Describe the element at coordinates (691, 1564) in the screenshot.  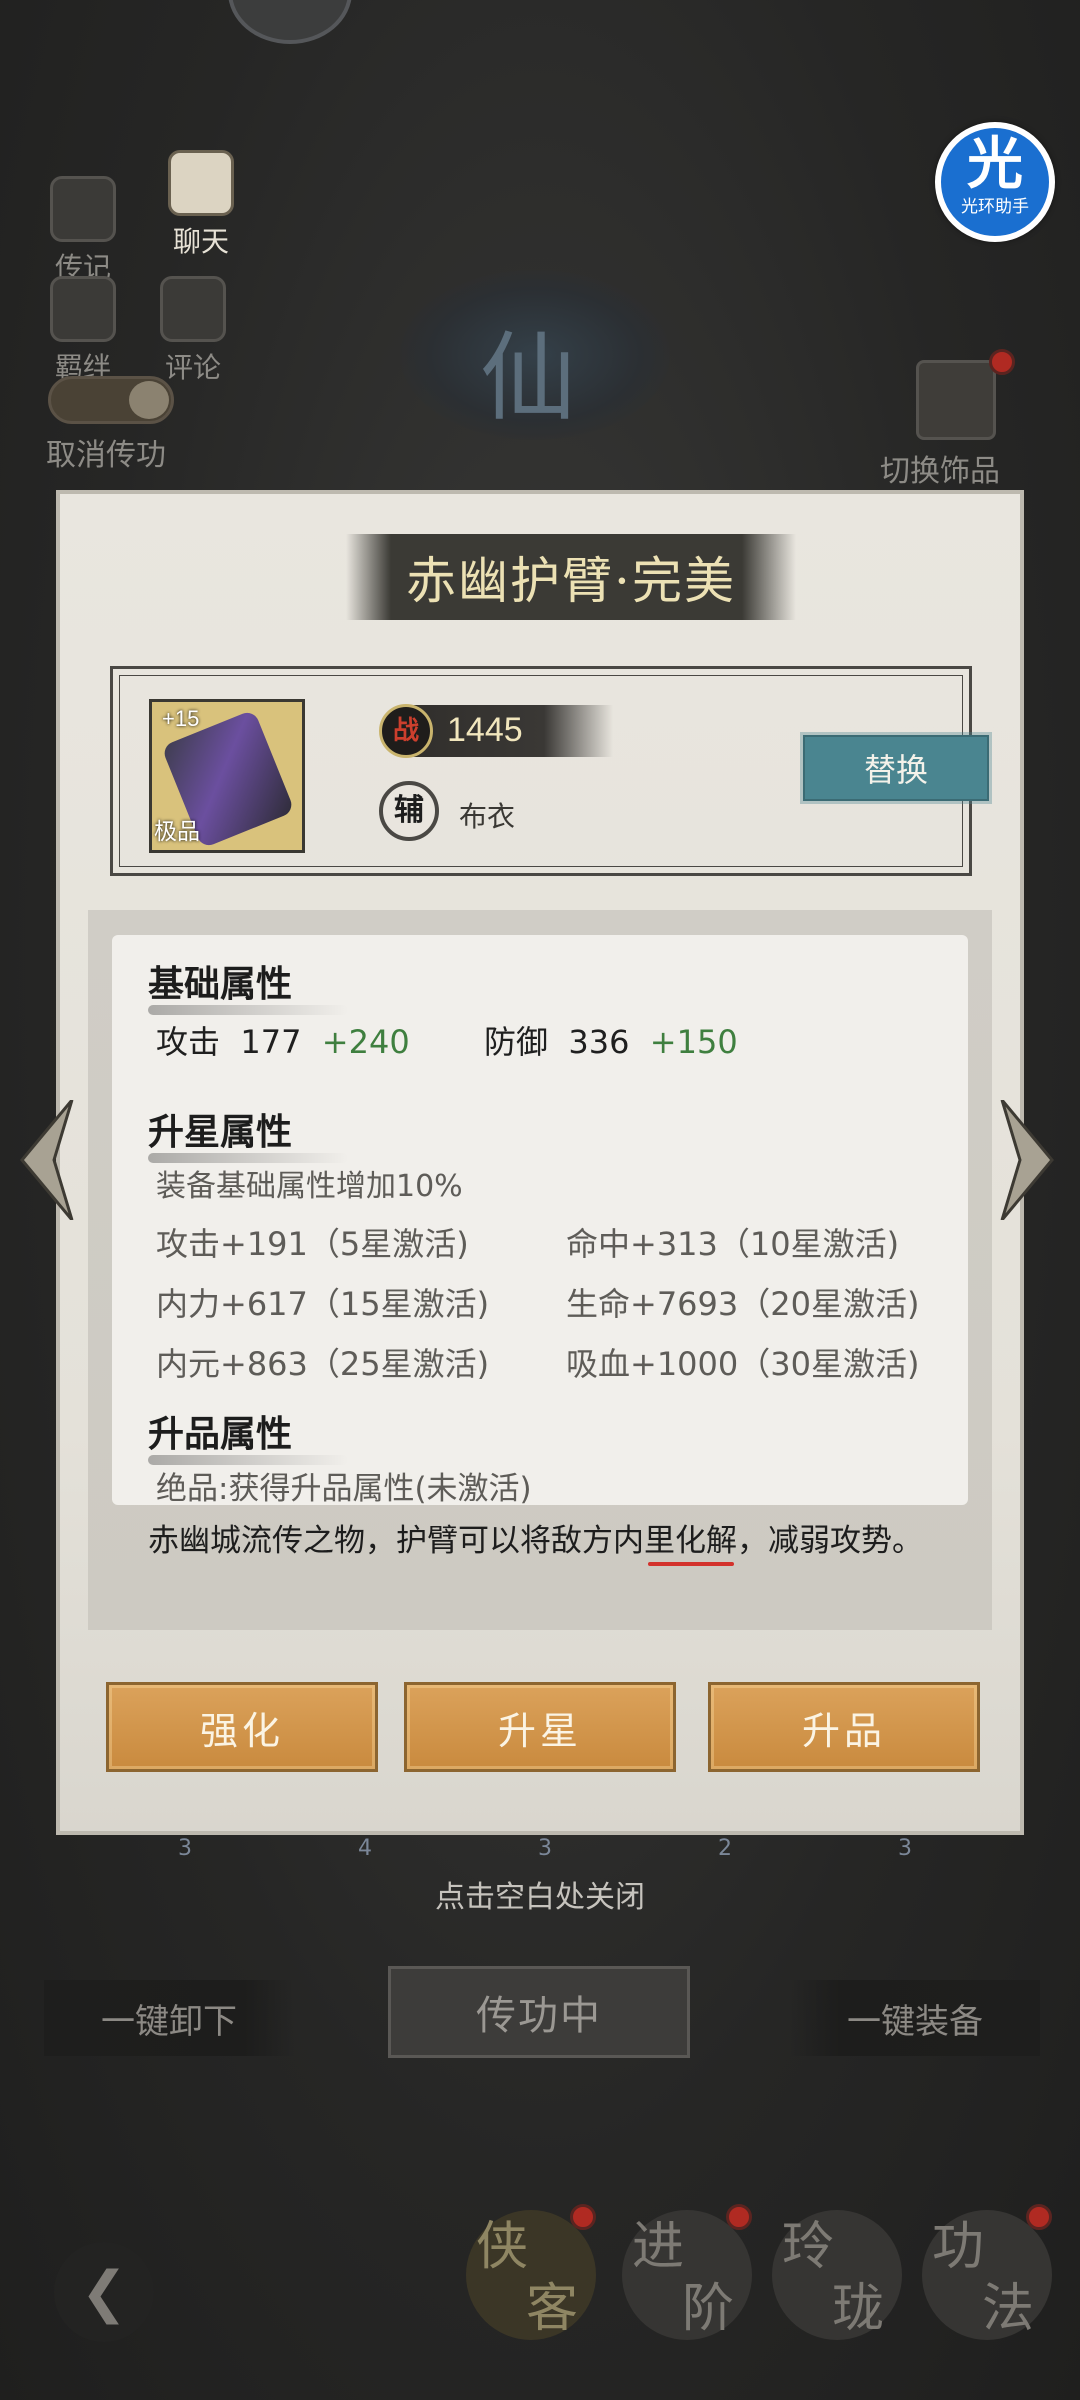
I see `text-underline-mark` at that location.